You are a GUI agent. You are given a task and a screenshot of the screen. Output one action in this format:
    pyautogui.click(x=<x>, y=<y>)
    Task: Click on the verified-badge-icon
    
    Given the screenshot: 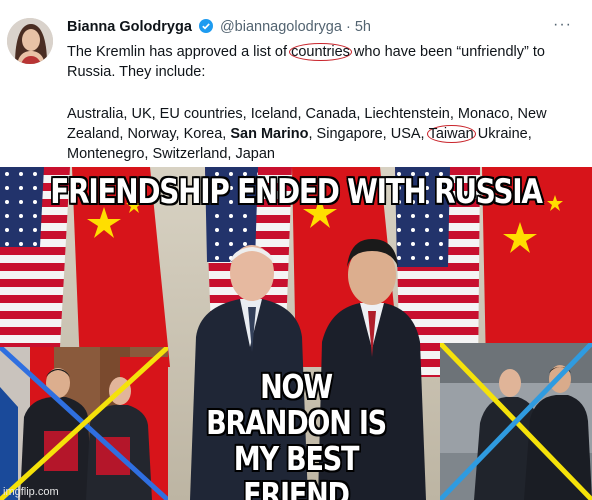 What is the action you would take?
    pyautogui.click(x=205, y=26)
    